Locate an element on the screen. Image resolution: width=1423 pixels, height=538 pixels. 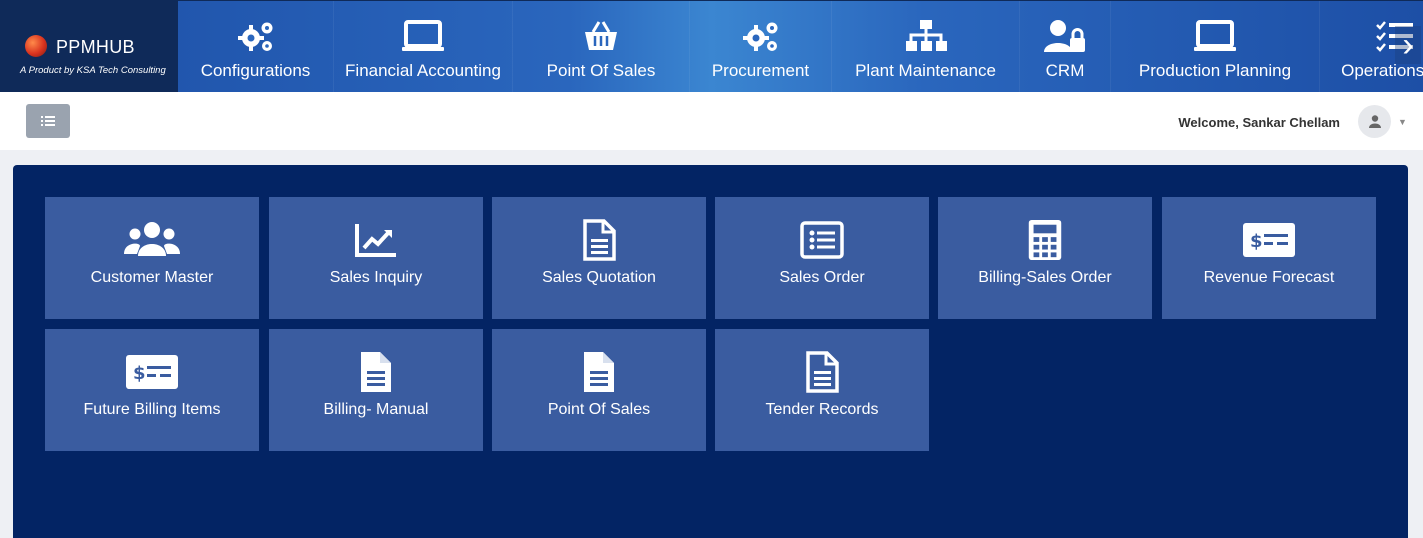
tile-revenue-forecast: $ Revenue Forecast is located at coordinates (1269, 258).